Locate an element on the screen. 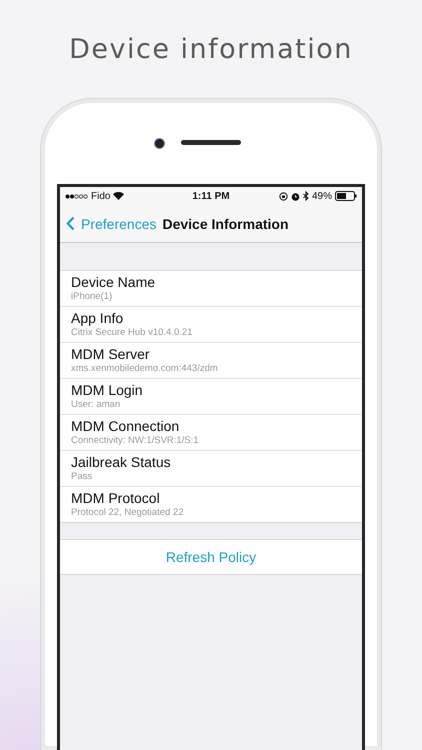 The image size is (422, 750). row-label: Device Name is located at coordinates (113, 282).